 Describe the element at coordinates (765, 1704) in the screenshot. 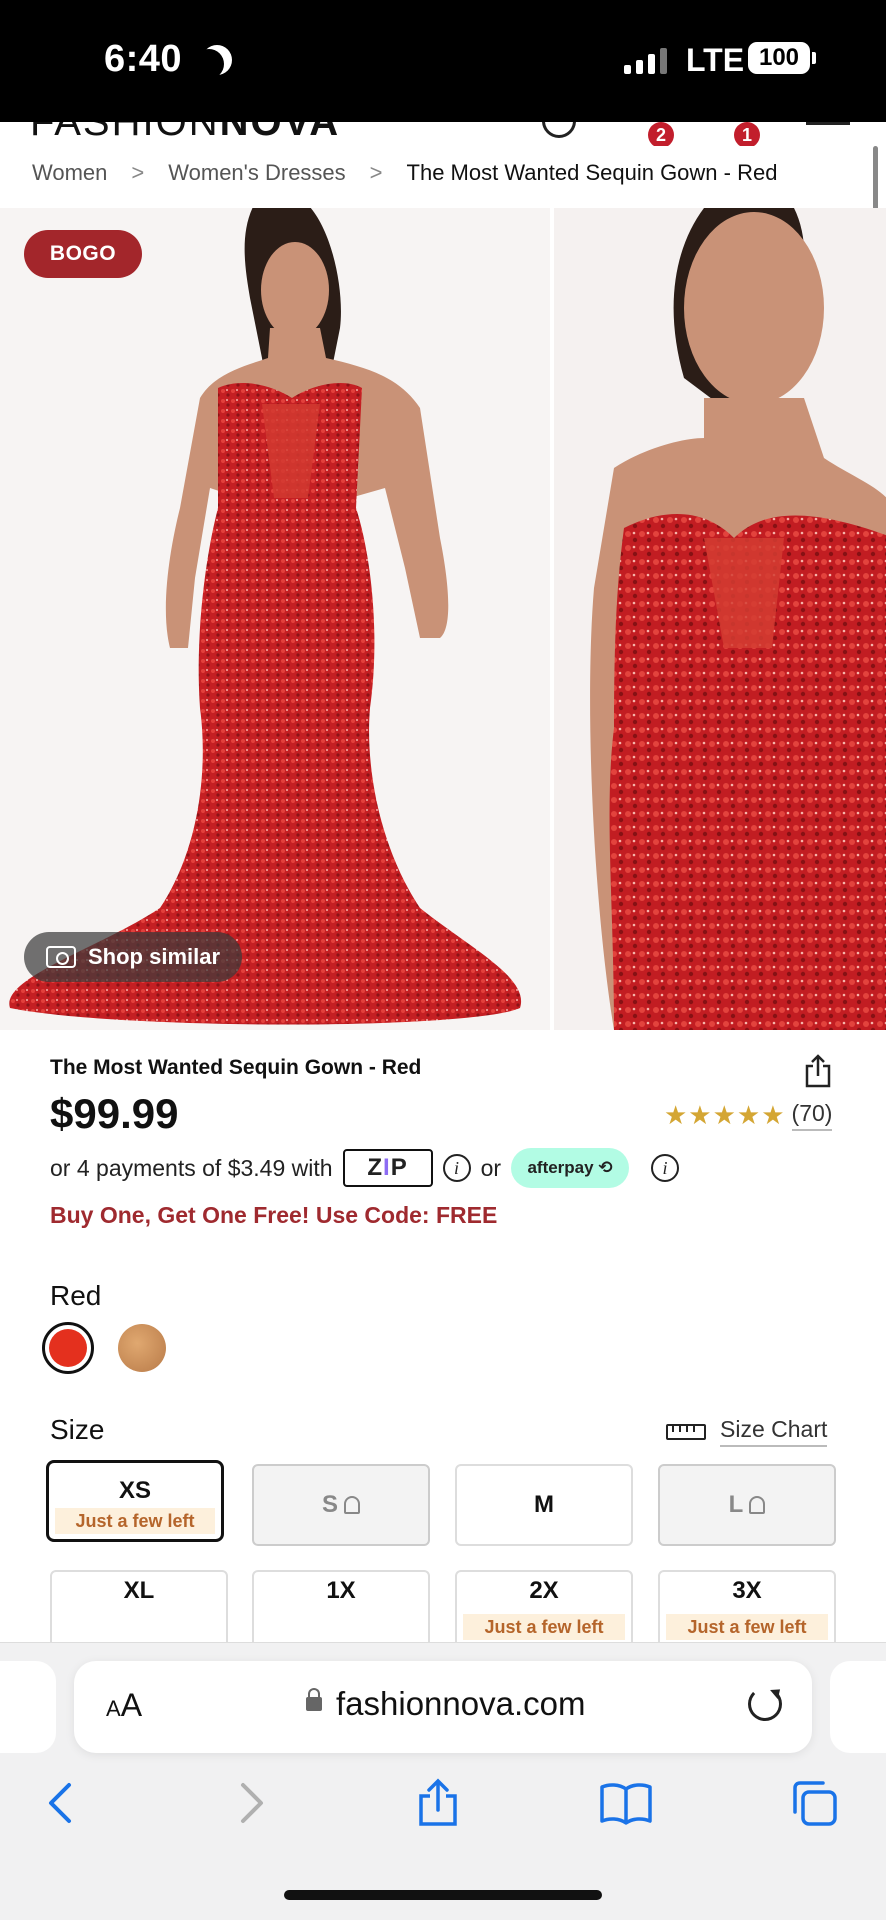

I see `reload-icon` at that location.